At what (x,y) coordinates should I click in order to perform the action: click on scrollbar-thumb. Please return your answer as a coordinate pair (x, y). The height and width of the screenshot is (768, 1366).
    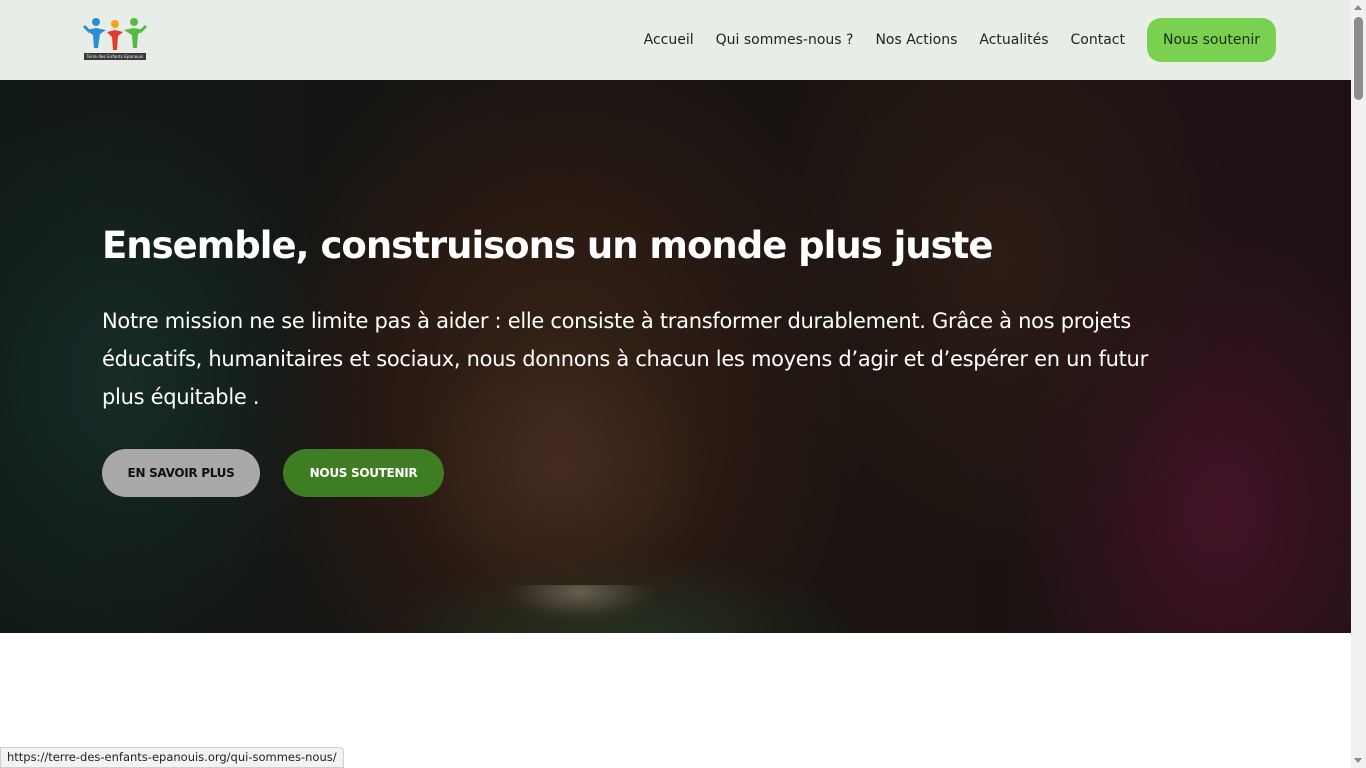
    Looking at the image, I should click on (1358, 58).